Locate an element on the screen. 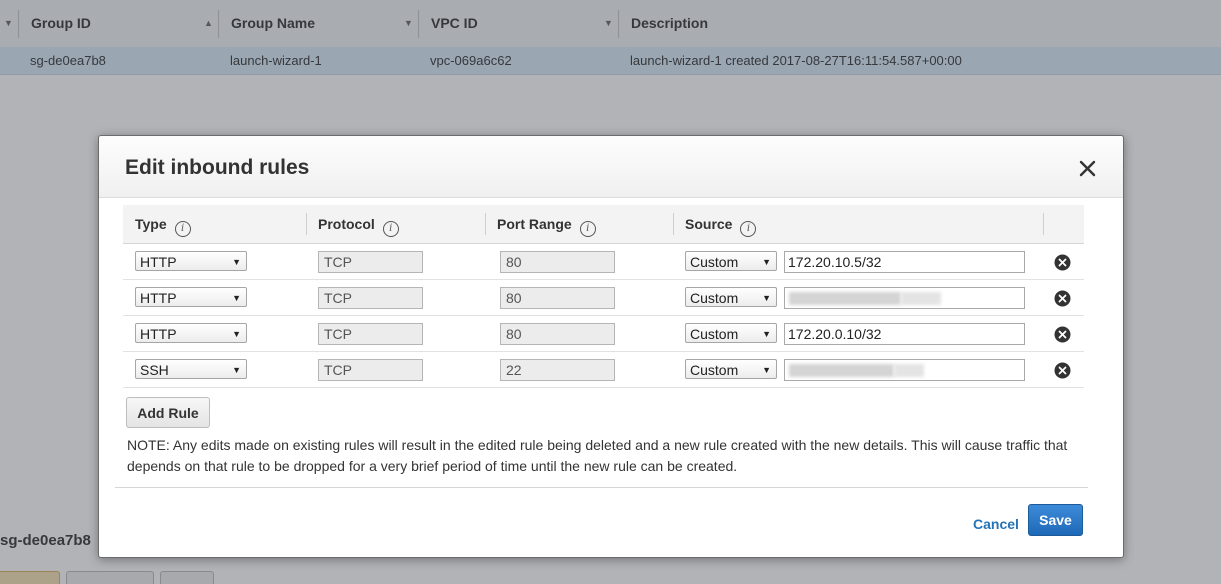 This screenshot has width=1221, height=584. dialog-header: Edit inbound rules is located at coordinates (611, 167).